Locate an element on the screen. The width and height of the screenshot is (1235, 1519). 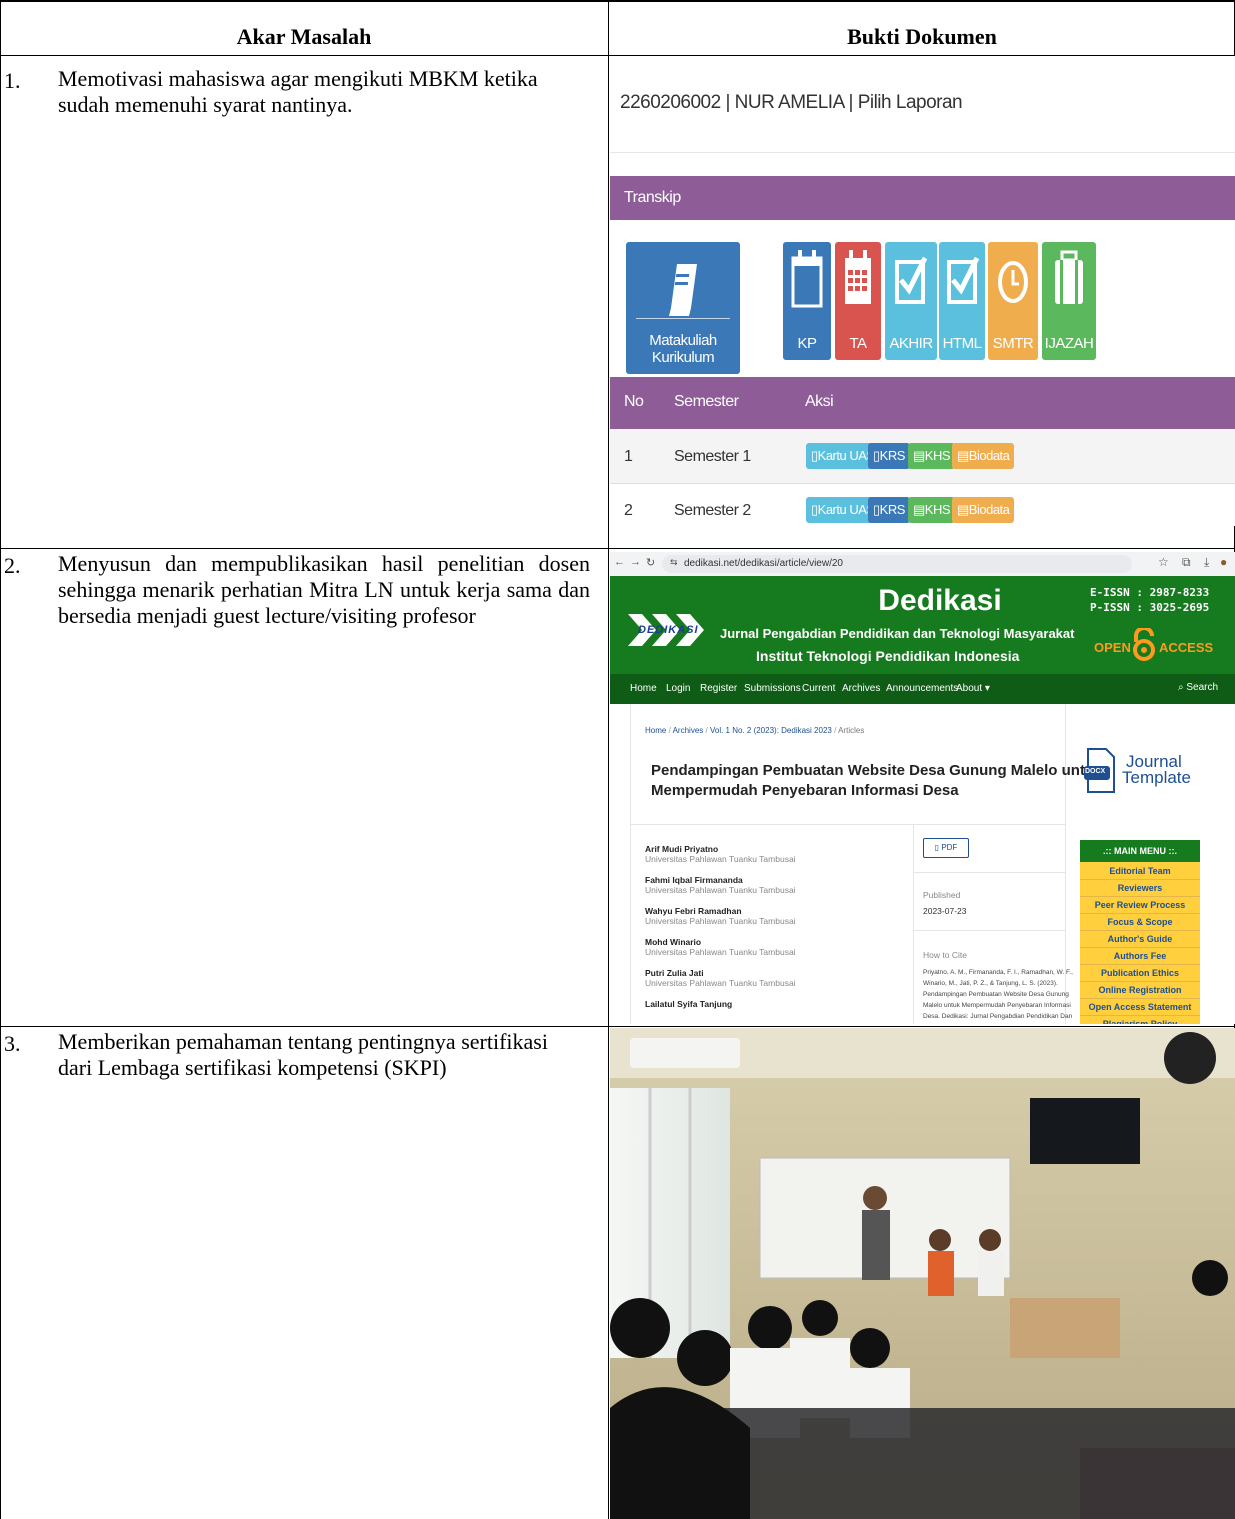
address-bar: ⇆ dedikasi.net/dedikasi/article/view/20 is located at coordinates (897, 564).